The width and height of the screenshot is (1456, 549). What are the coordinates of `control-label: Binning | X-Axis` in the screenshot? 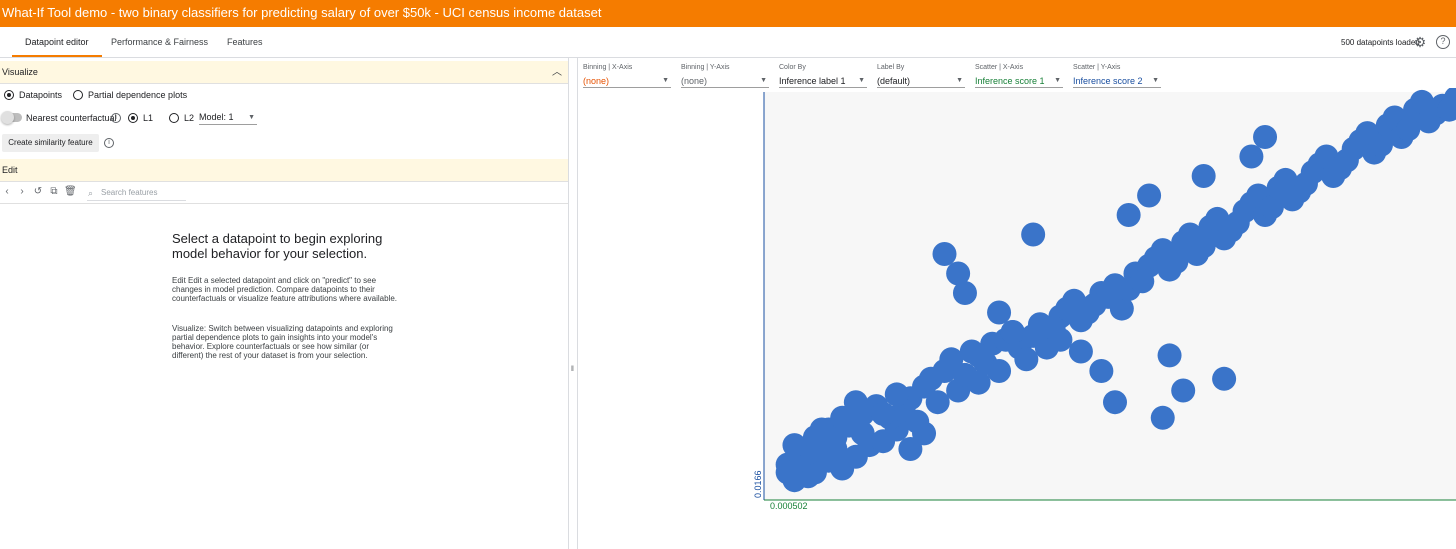 It's located at (608, 67).